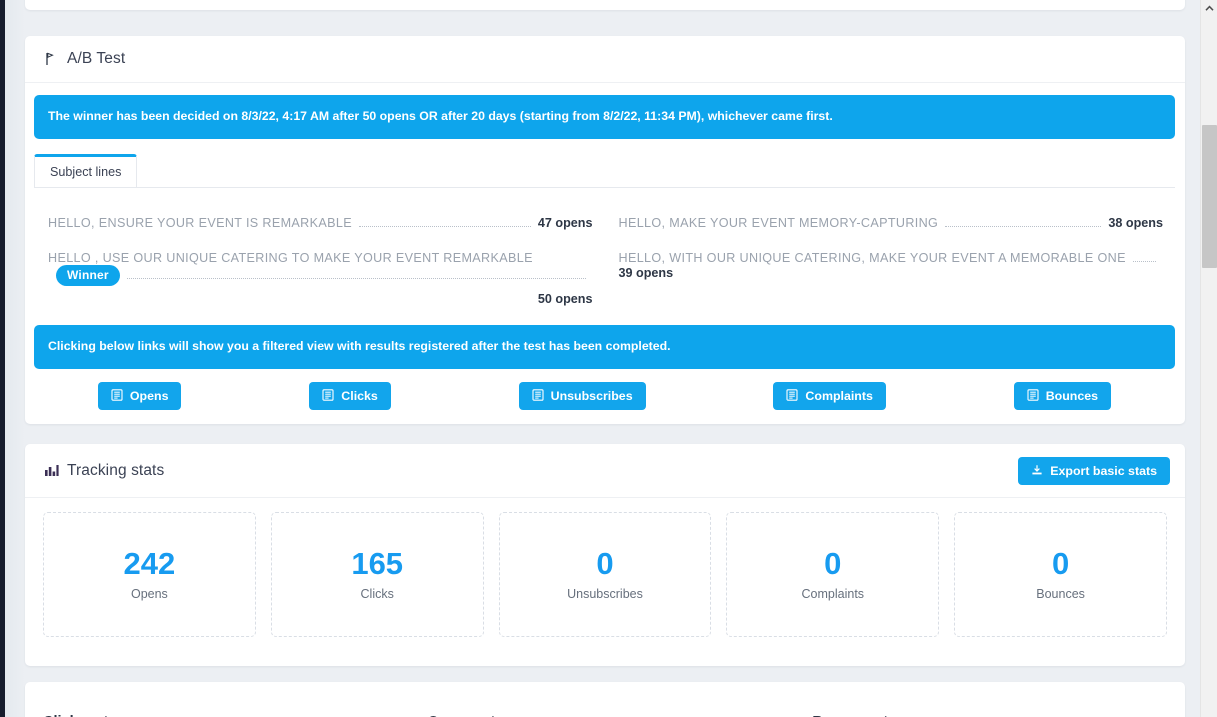 This screenshot has width=1217, height=717. What do you see at coordinates (51, 471) in the screenshot?
I see `bar-chart-icon` at bounding box center [51, 471].